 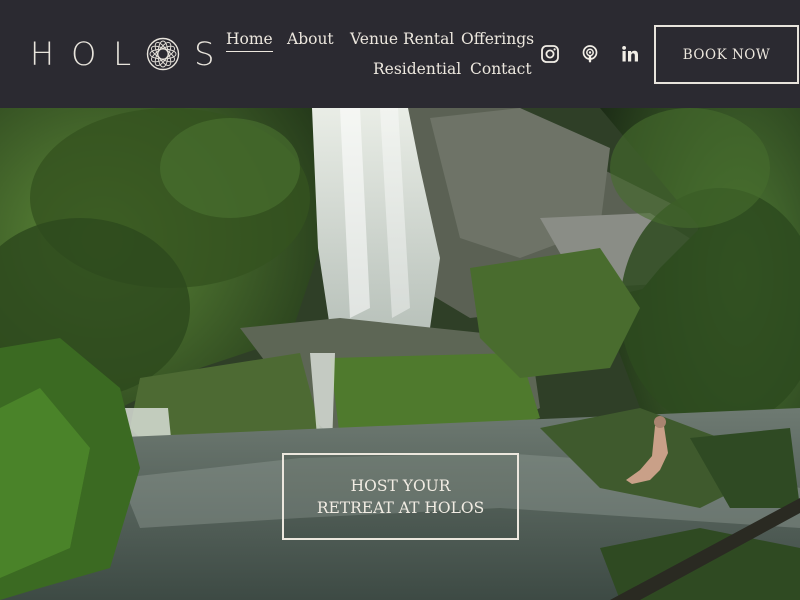 I want to click on cta-text: HOST YOUR RETREAT AT HOLOS, so click(x=400, y=497).